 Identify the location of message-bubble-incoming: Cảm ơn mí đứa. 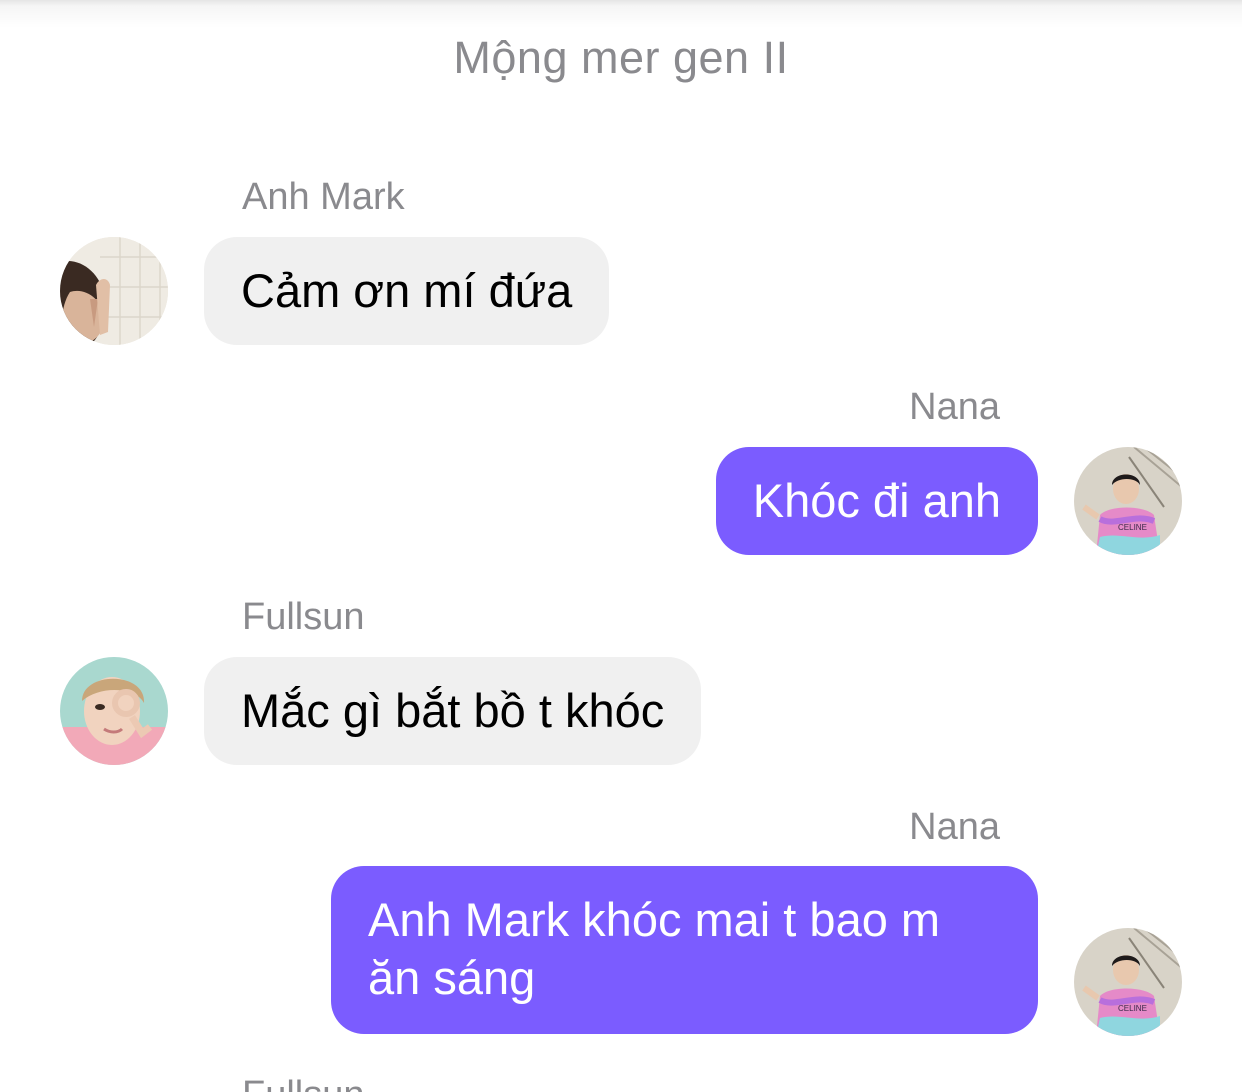
(407, 291).